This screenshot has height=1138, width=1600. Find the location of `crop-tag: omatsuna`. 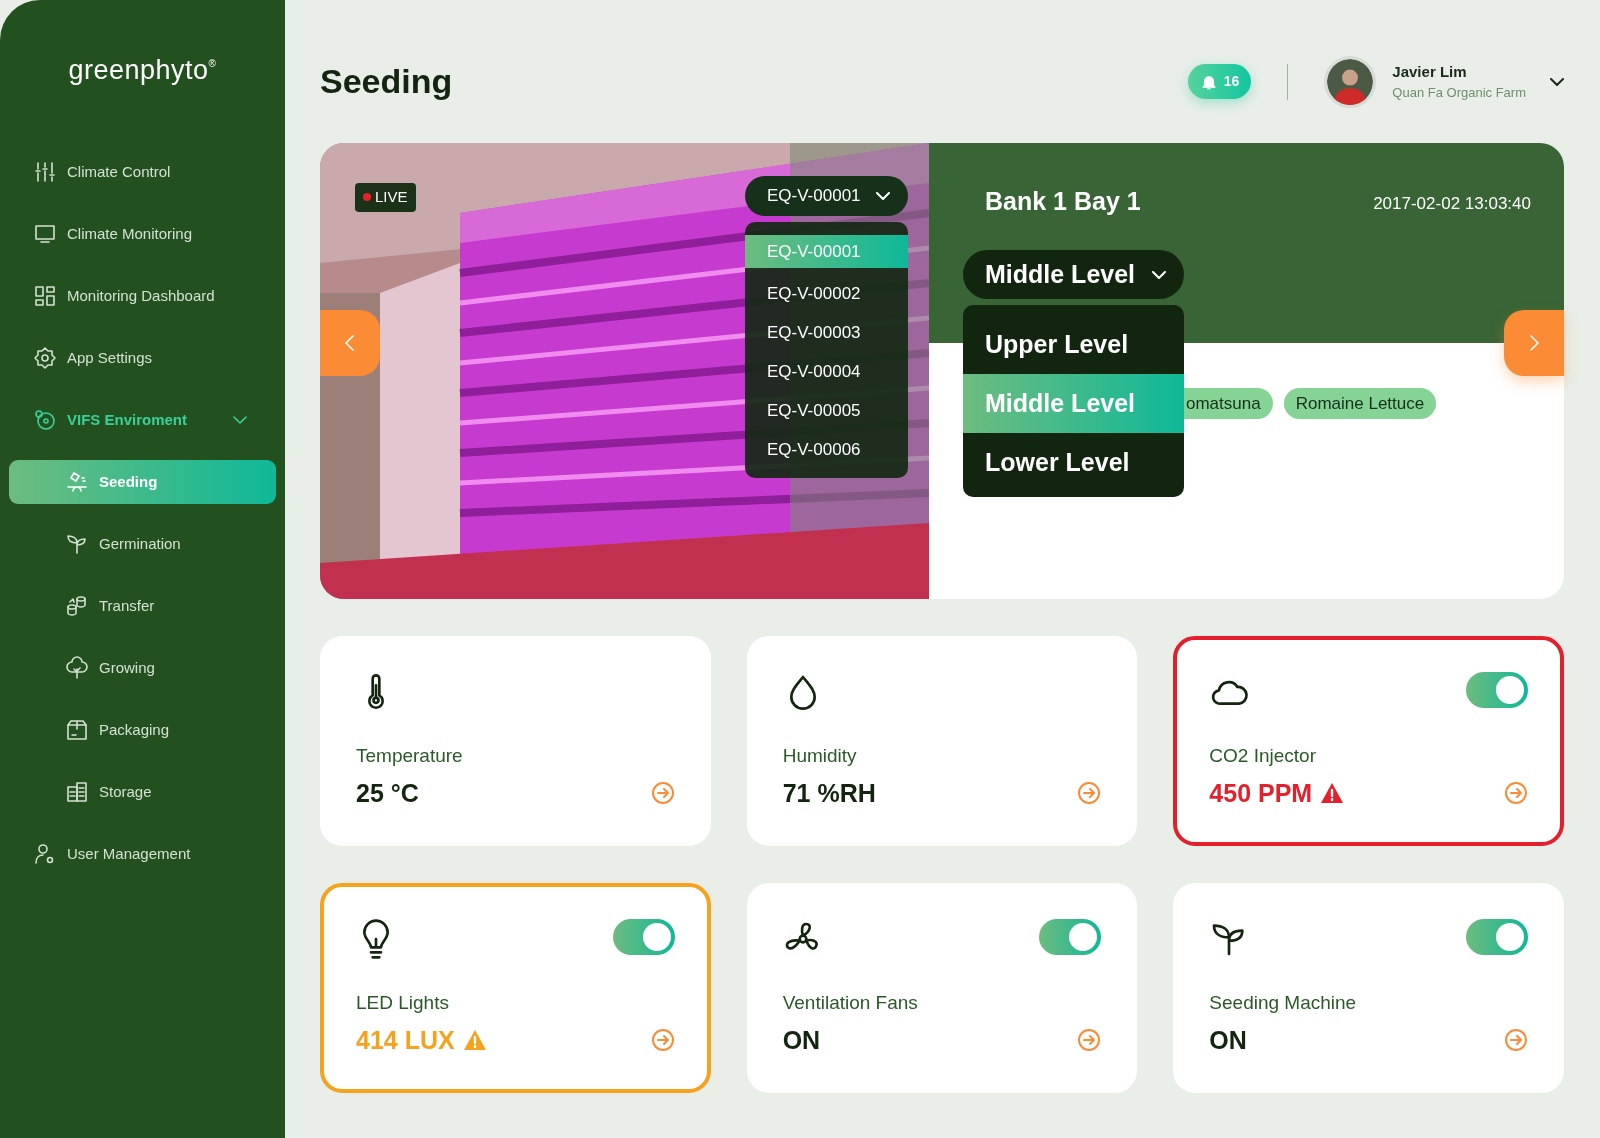

crop-tag: omatsuna is located at coordinates (1228, 403).